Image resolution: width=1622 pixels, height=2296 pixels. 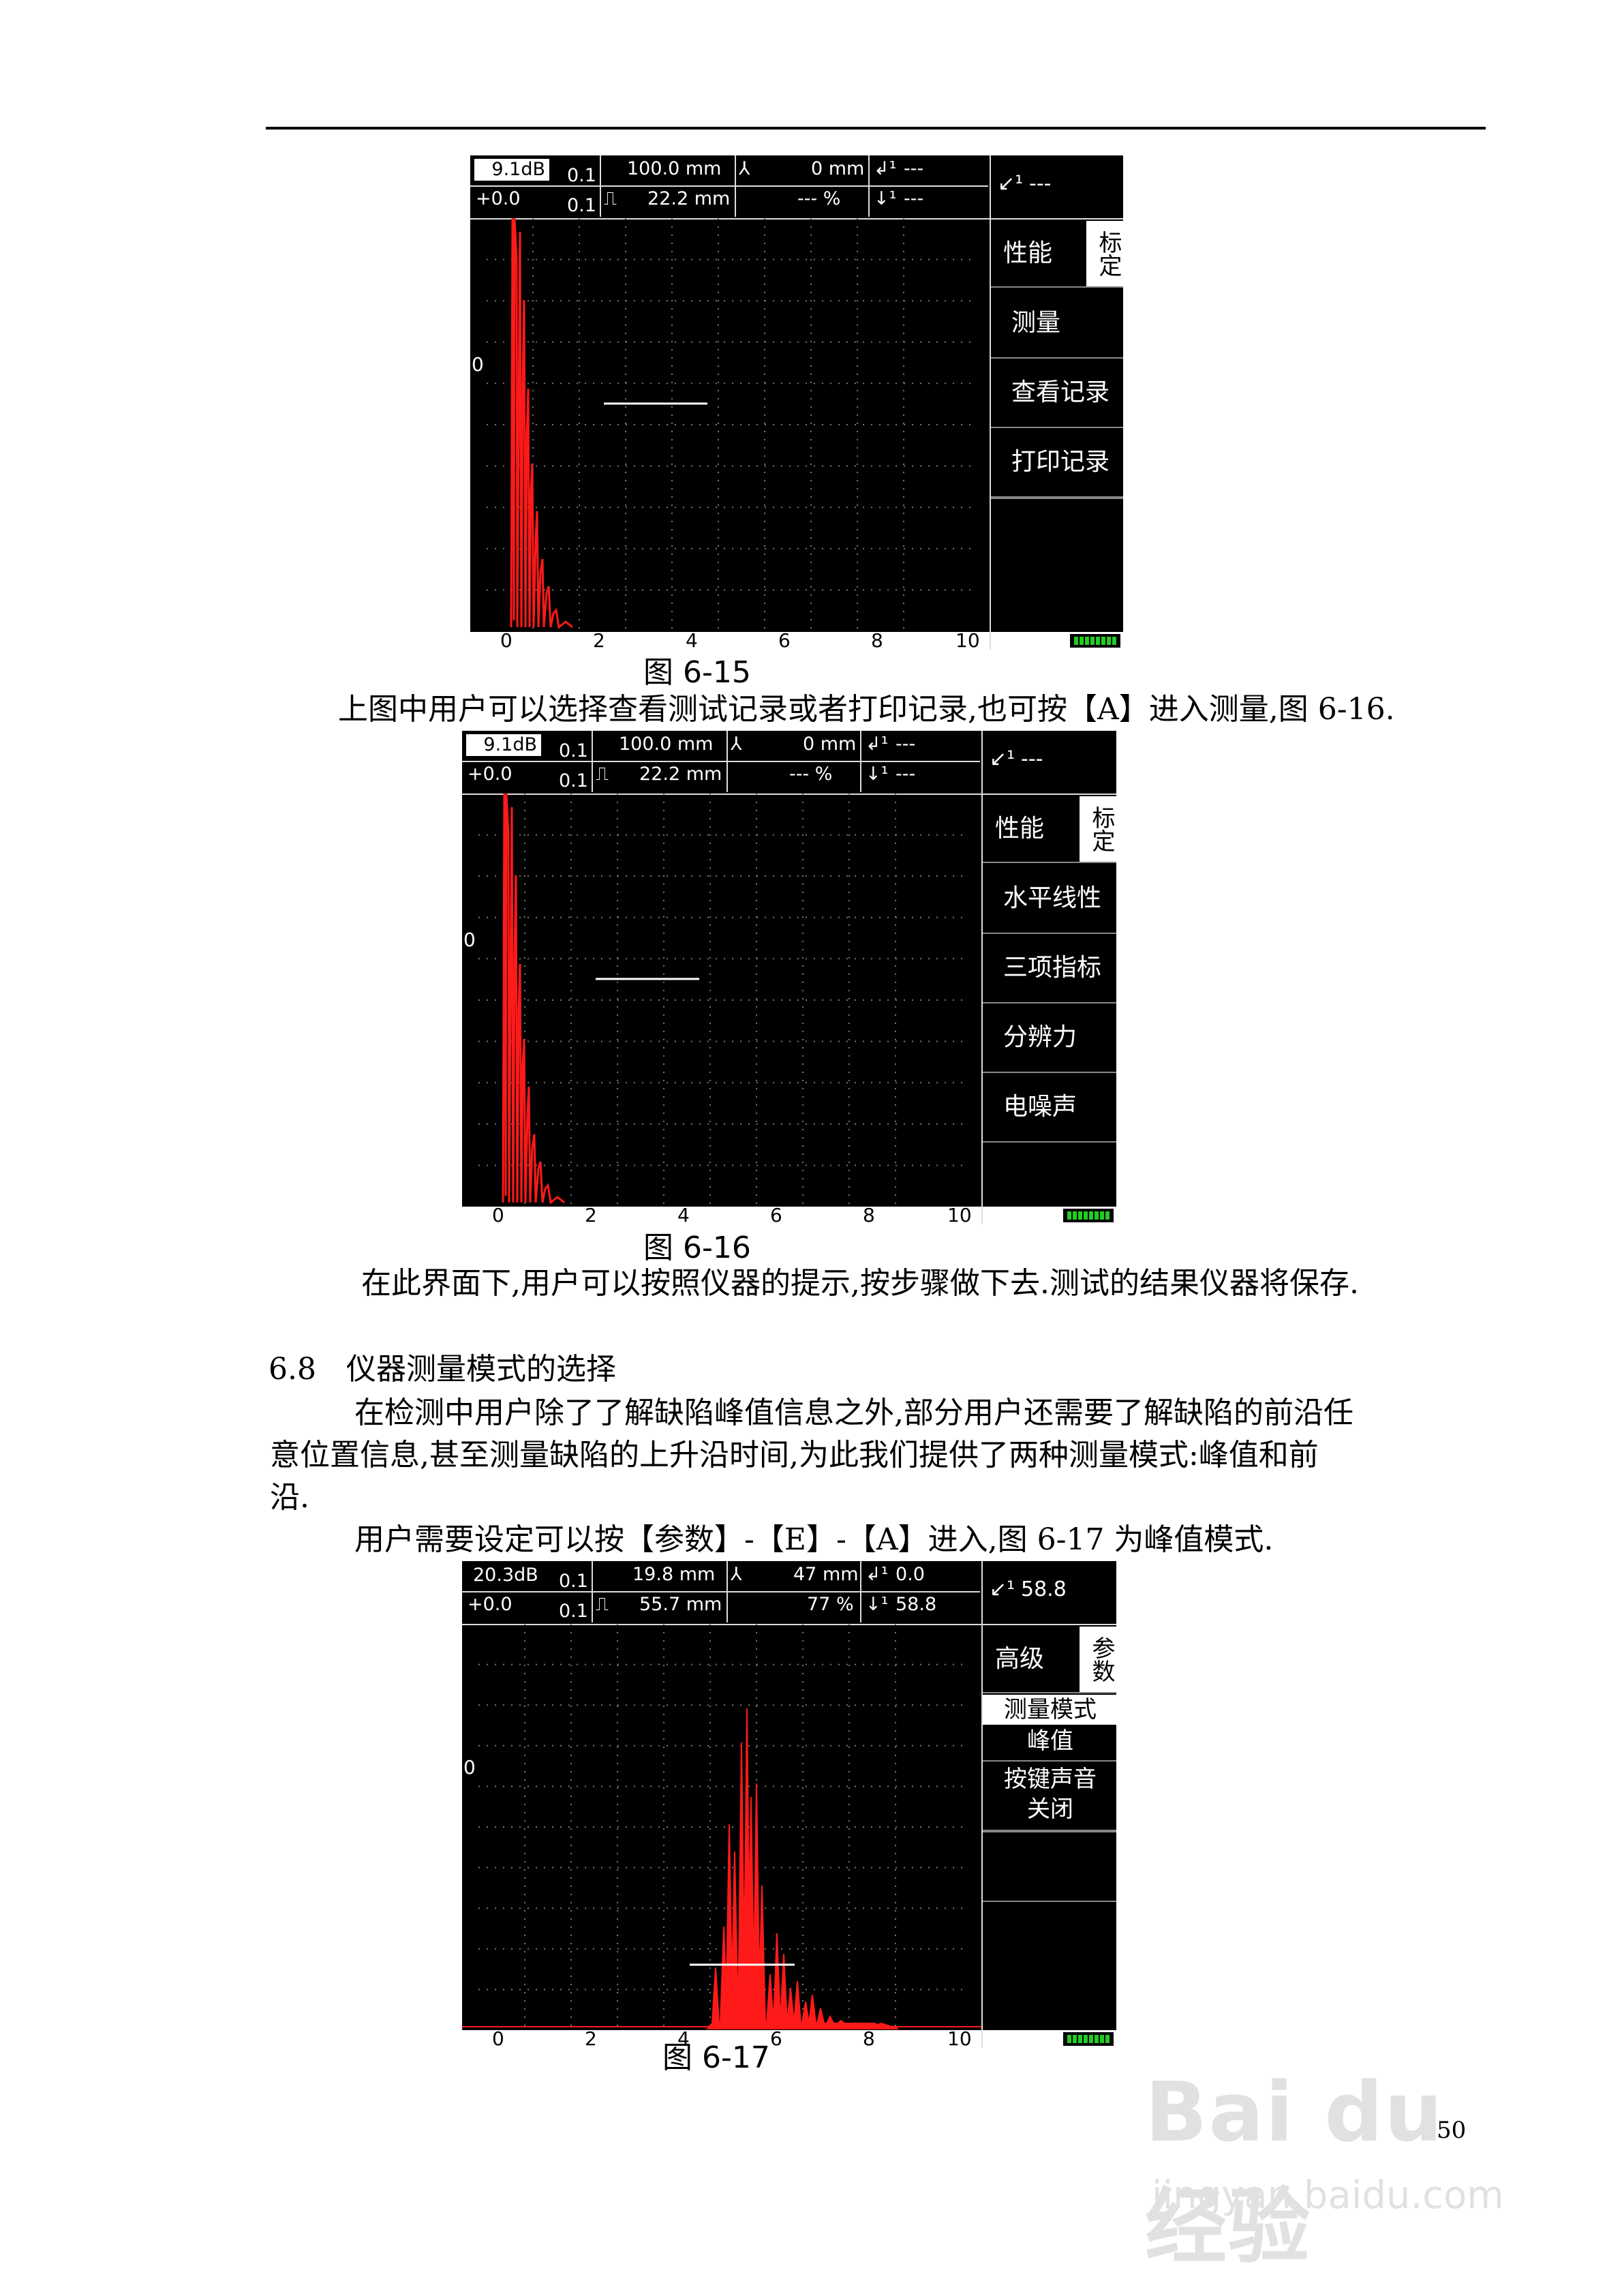 What do you see at coordinates (697, 672) in the screenshot?
I see `caption-fig-6-15: 图 6-15` at bounding box center [697, 672].